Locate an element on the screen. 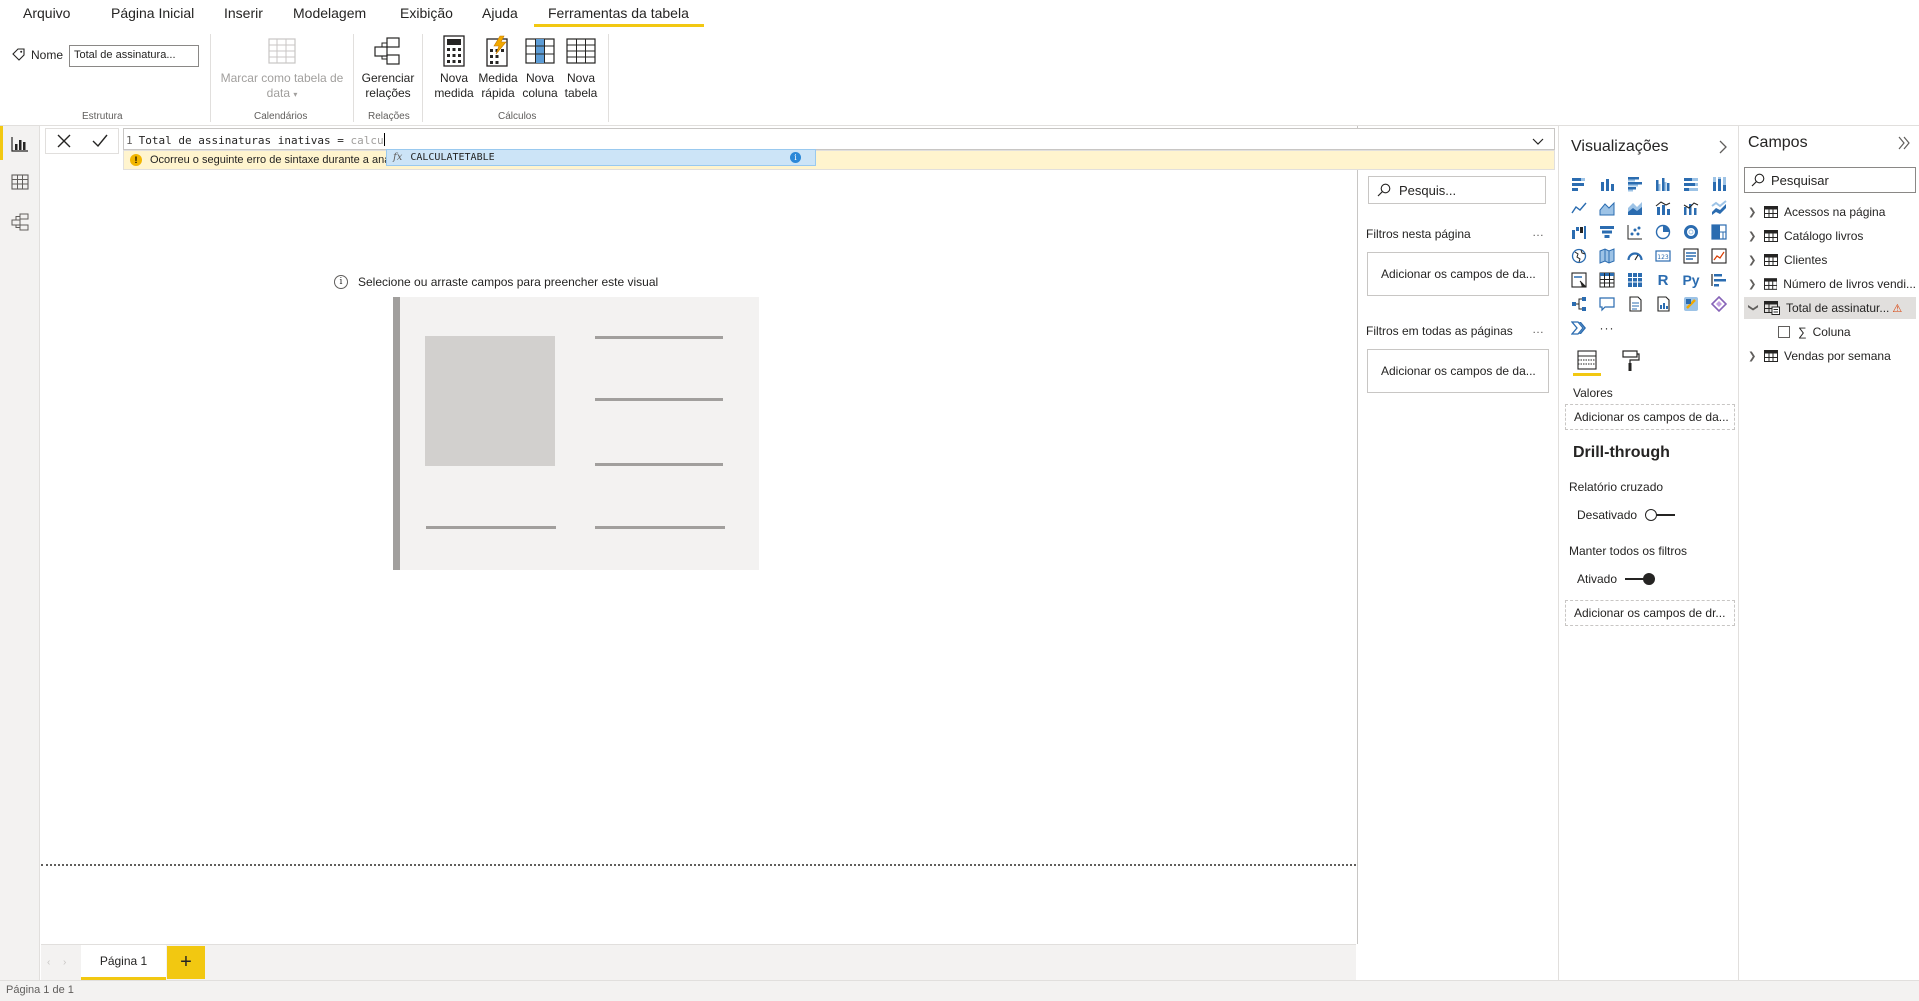 This screenshot has width=1919, height=1001. group-relacoes: Relações is located at coordinates (389, 116).